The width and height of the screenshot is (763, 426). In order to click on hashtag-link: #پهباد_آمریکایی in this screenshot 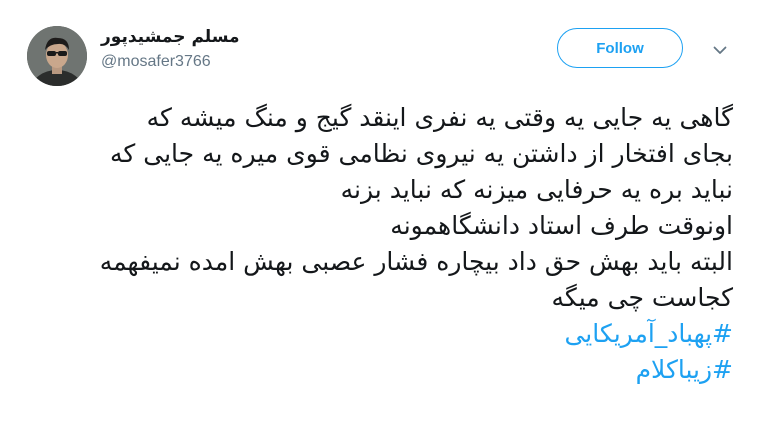, I will do `click(383, 334)`.